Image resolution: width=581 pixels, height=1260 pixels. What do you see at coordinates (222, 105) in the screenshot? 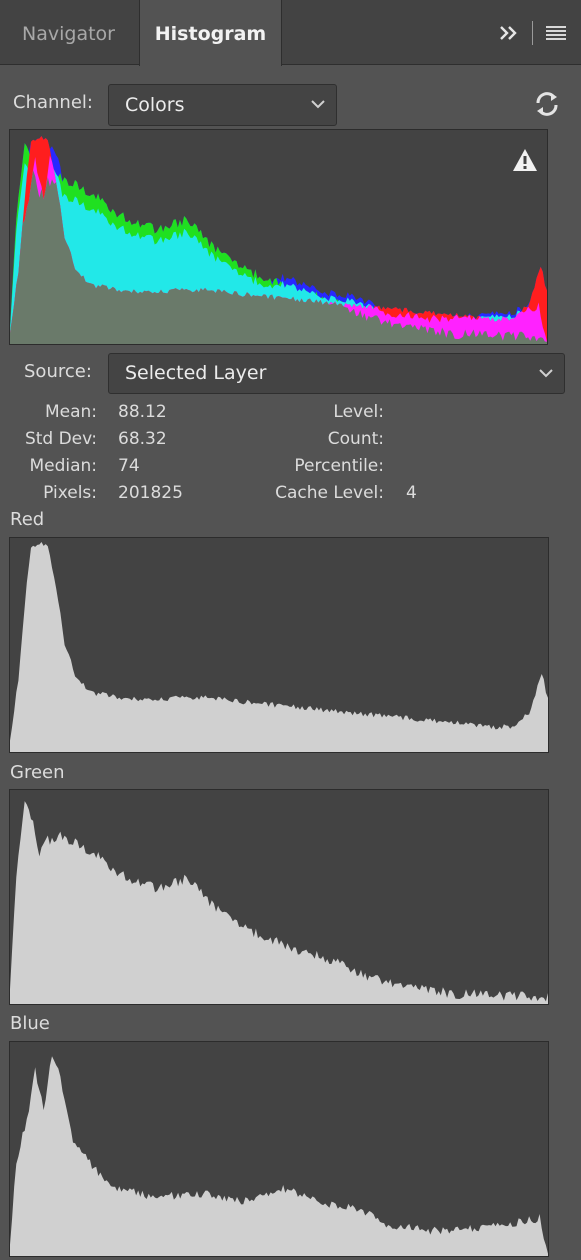
I see `channel-select: Colors` at bounding box center [222, 105].